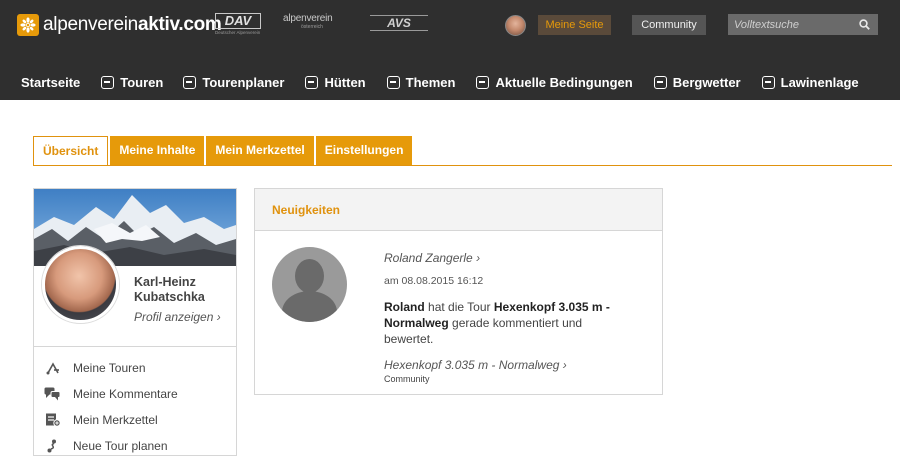 The width and height of the screenshot is (900, 464). Describe the element at coordinates (309, 276) in the screenshot. I see `avatar-placeholder-head` at that location.